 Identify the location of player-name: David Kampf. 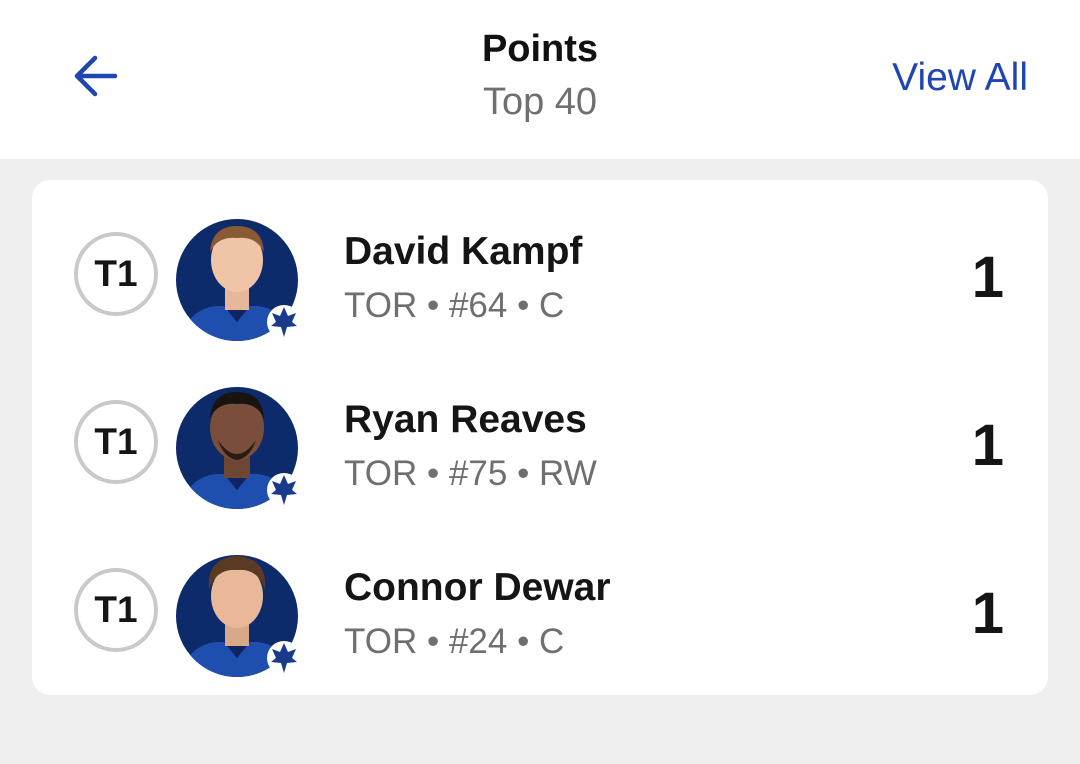
(463, 251).